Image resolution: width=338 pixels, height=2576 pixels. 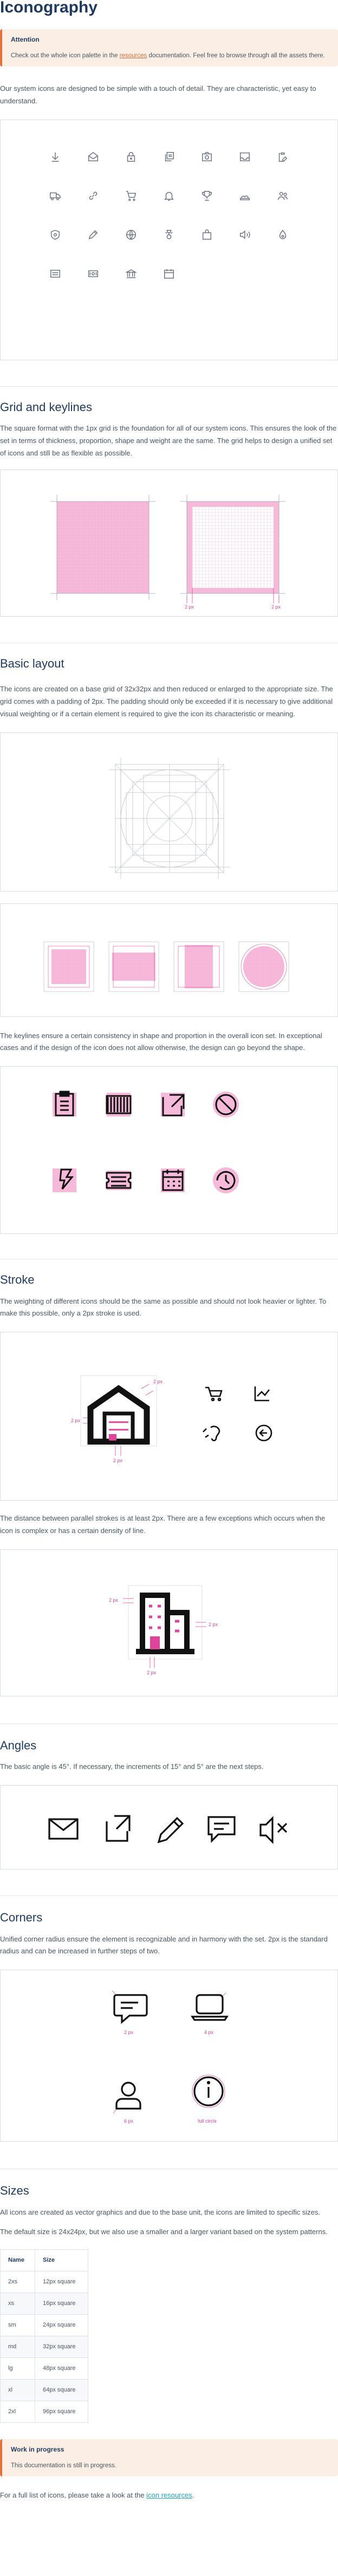 I want to click on grid-heading: Grid and keylines, so click(x=46, y=407).